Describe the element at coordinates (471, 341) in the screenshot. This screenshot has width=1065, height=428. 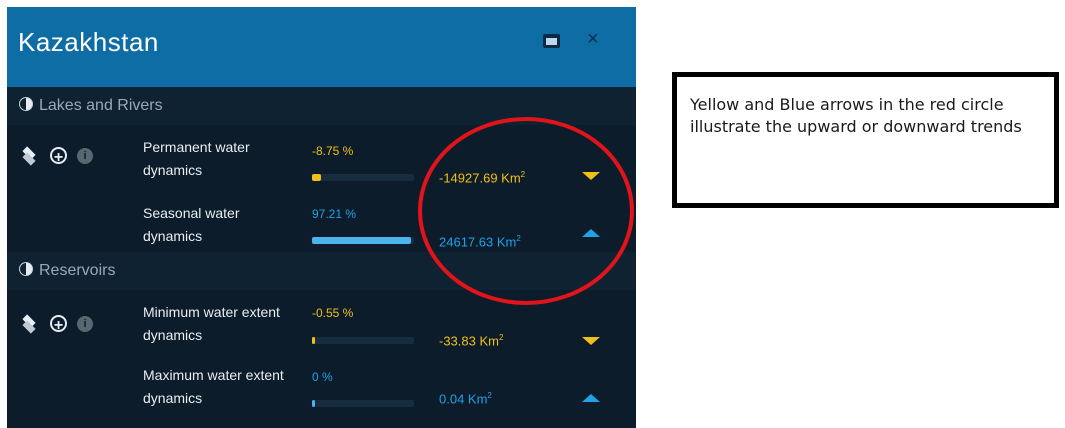
I see `metric-area-value: -33.83 Km2` at that location.